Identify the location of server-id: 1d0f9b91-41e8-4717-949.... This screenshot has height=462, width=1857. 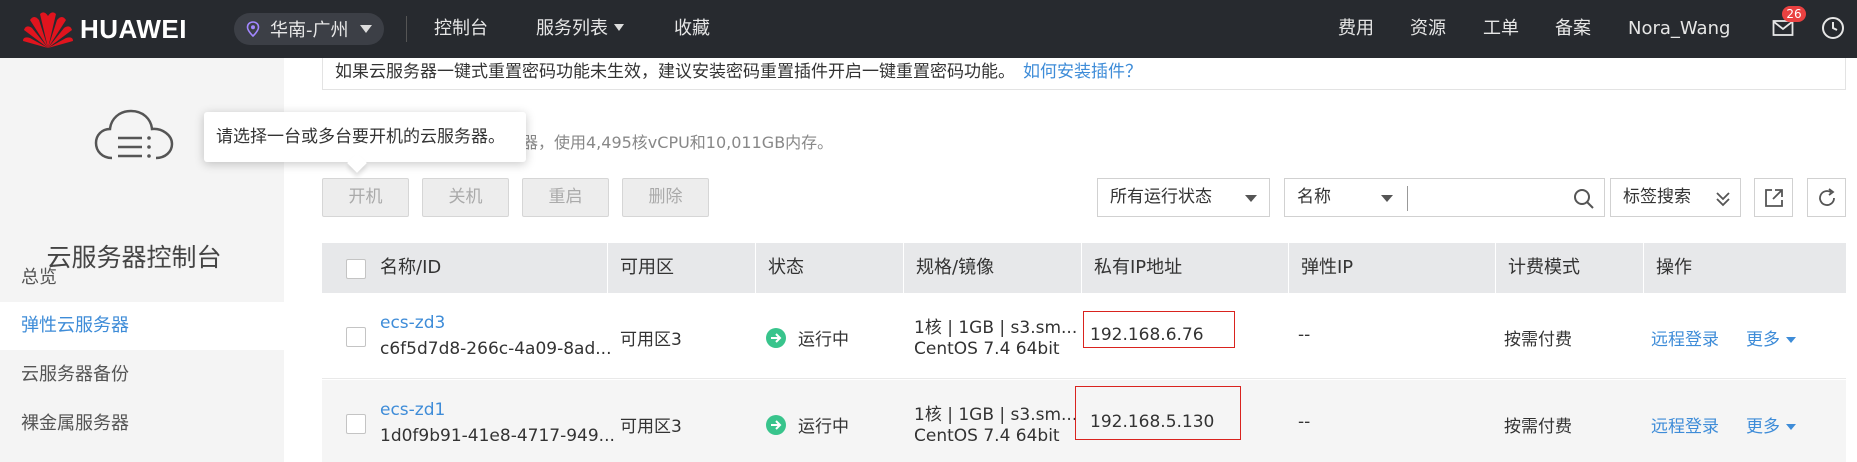
(497, 436).